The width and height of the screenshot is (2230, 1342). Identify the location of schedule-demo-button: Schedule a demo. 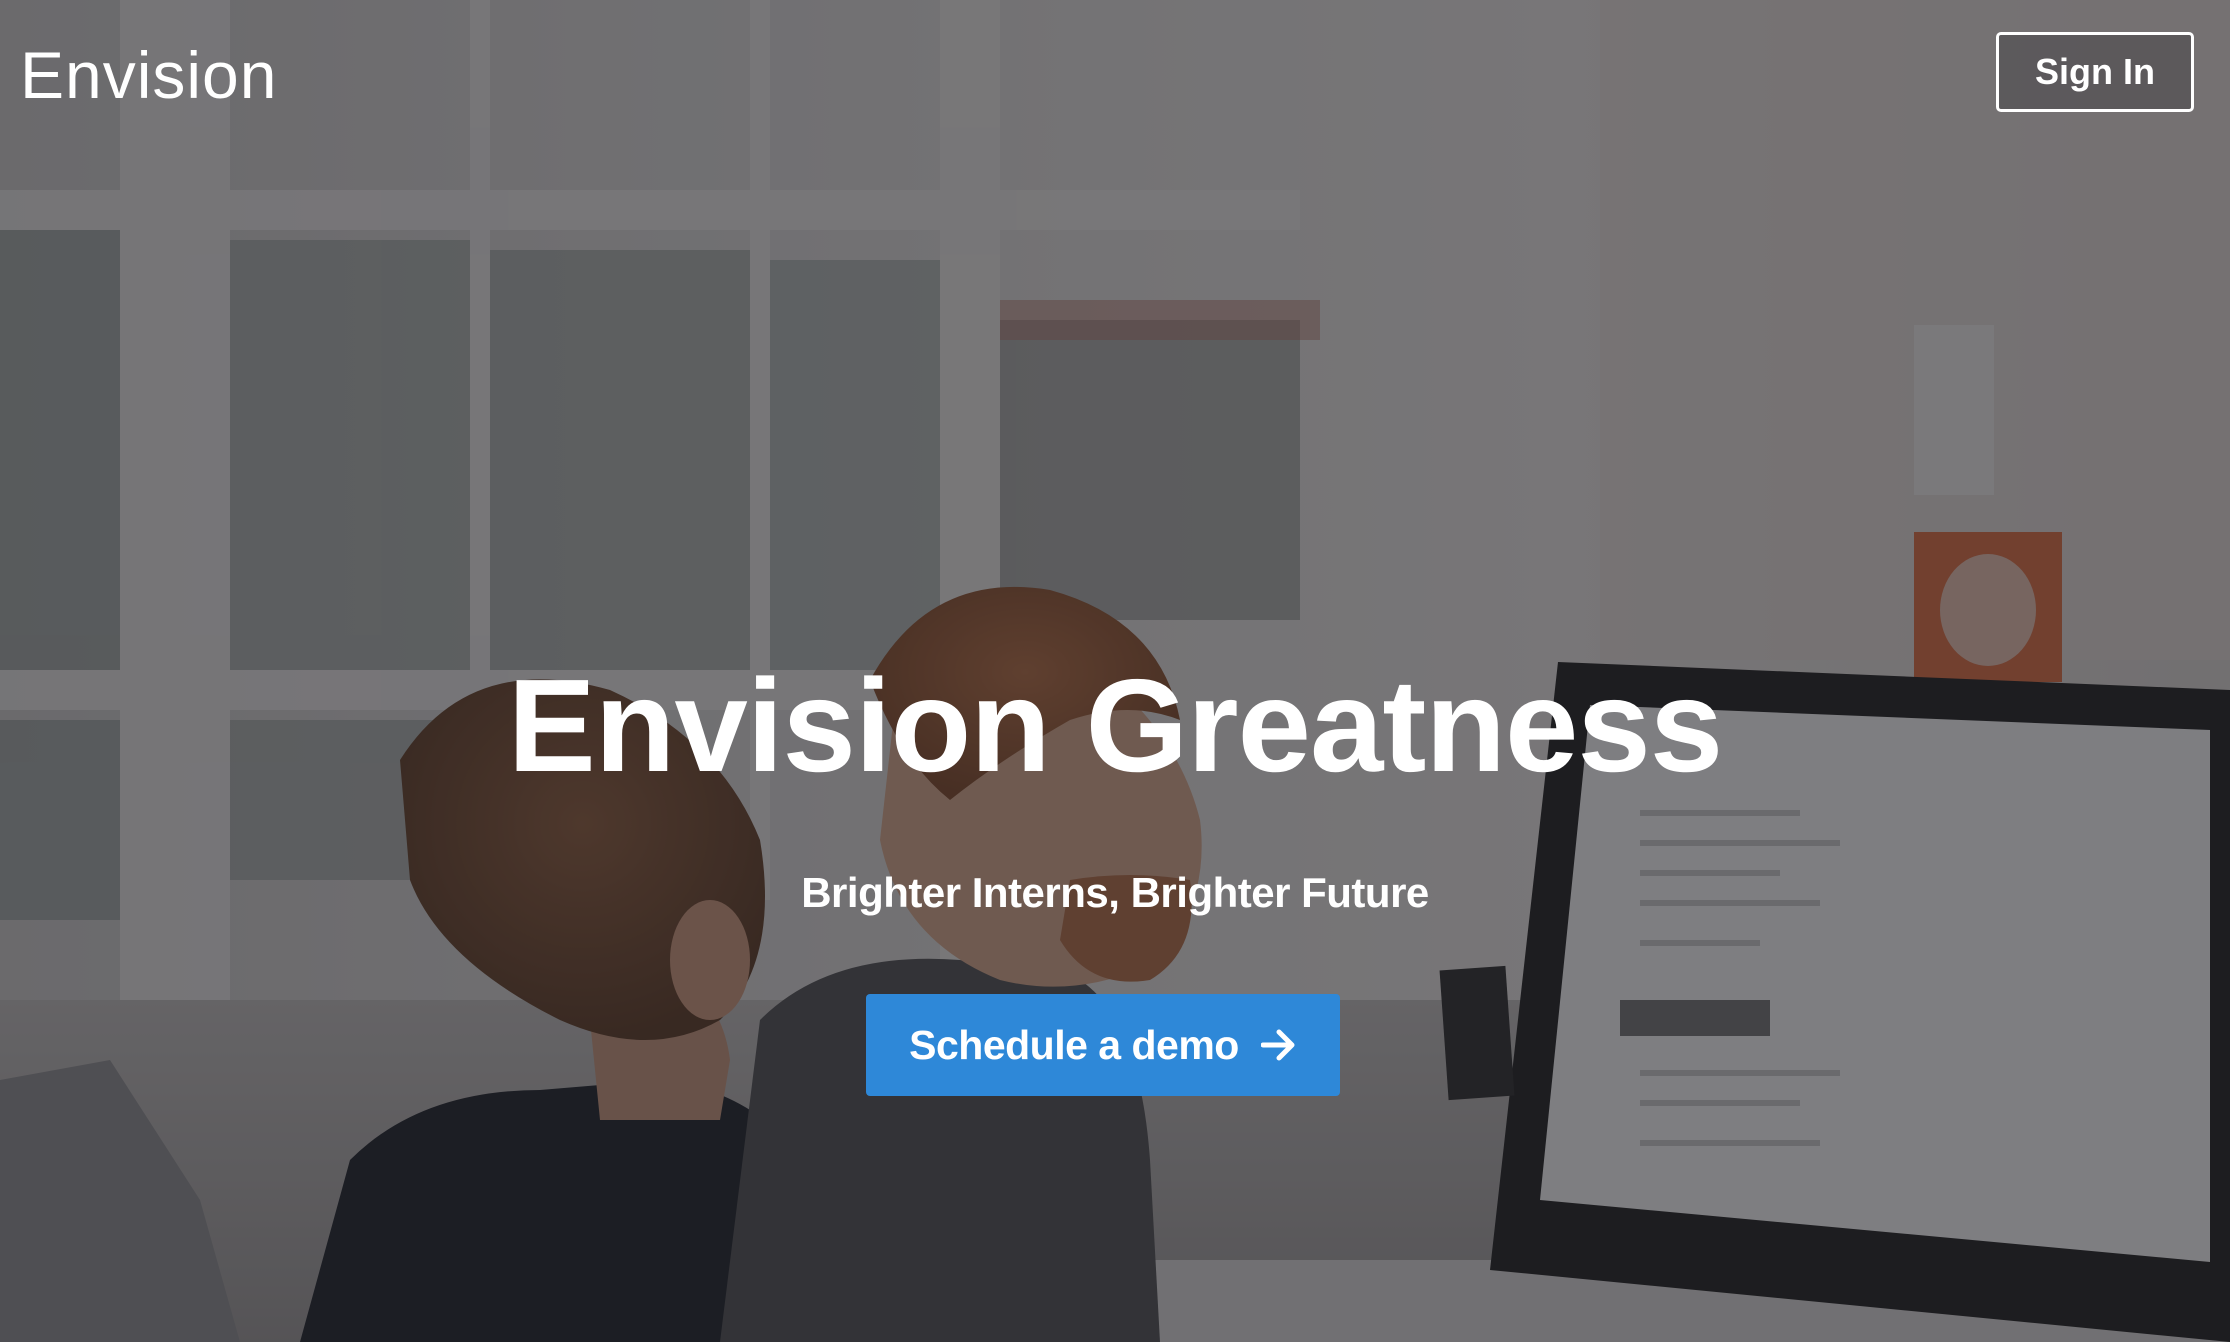
(1103, 1045).